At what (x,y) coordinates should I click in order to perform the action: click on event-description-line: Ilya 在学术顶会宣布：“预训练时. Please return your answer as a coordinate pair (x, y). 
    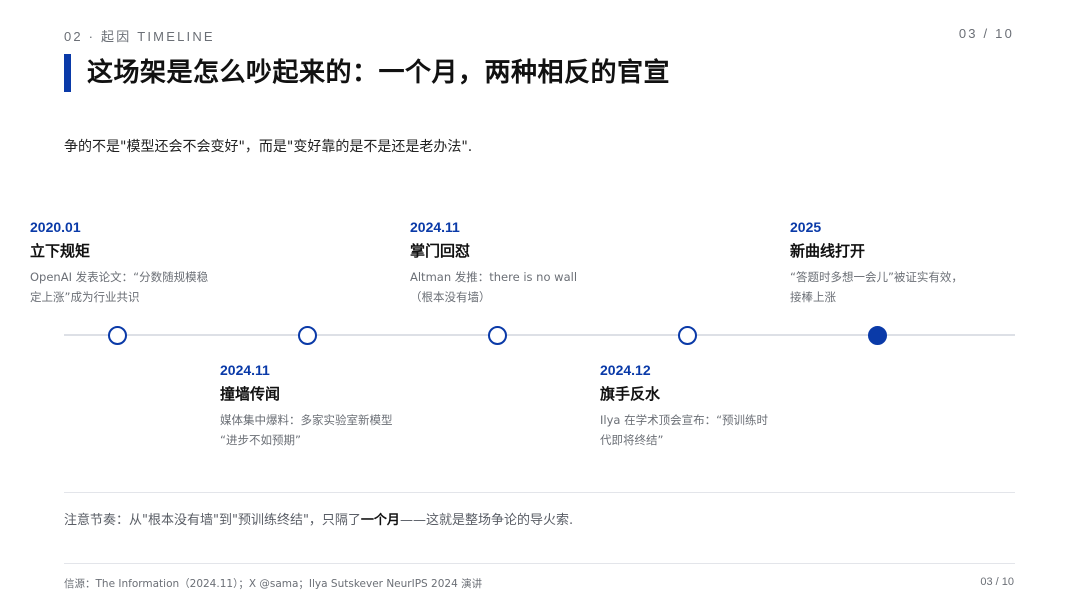
    Looking at the image, I should click on (684, 420).